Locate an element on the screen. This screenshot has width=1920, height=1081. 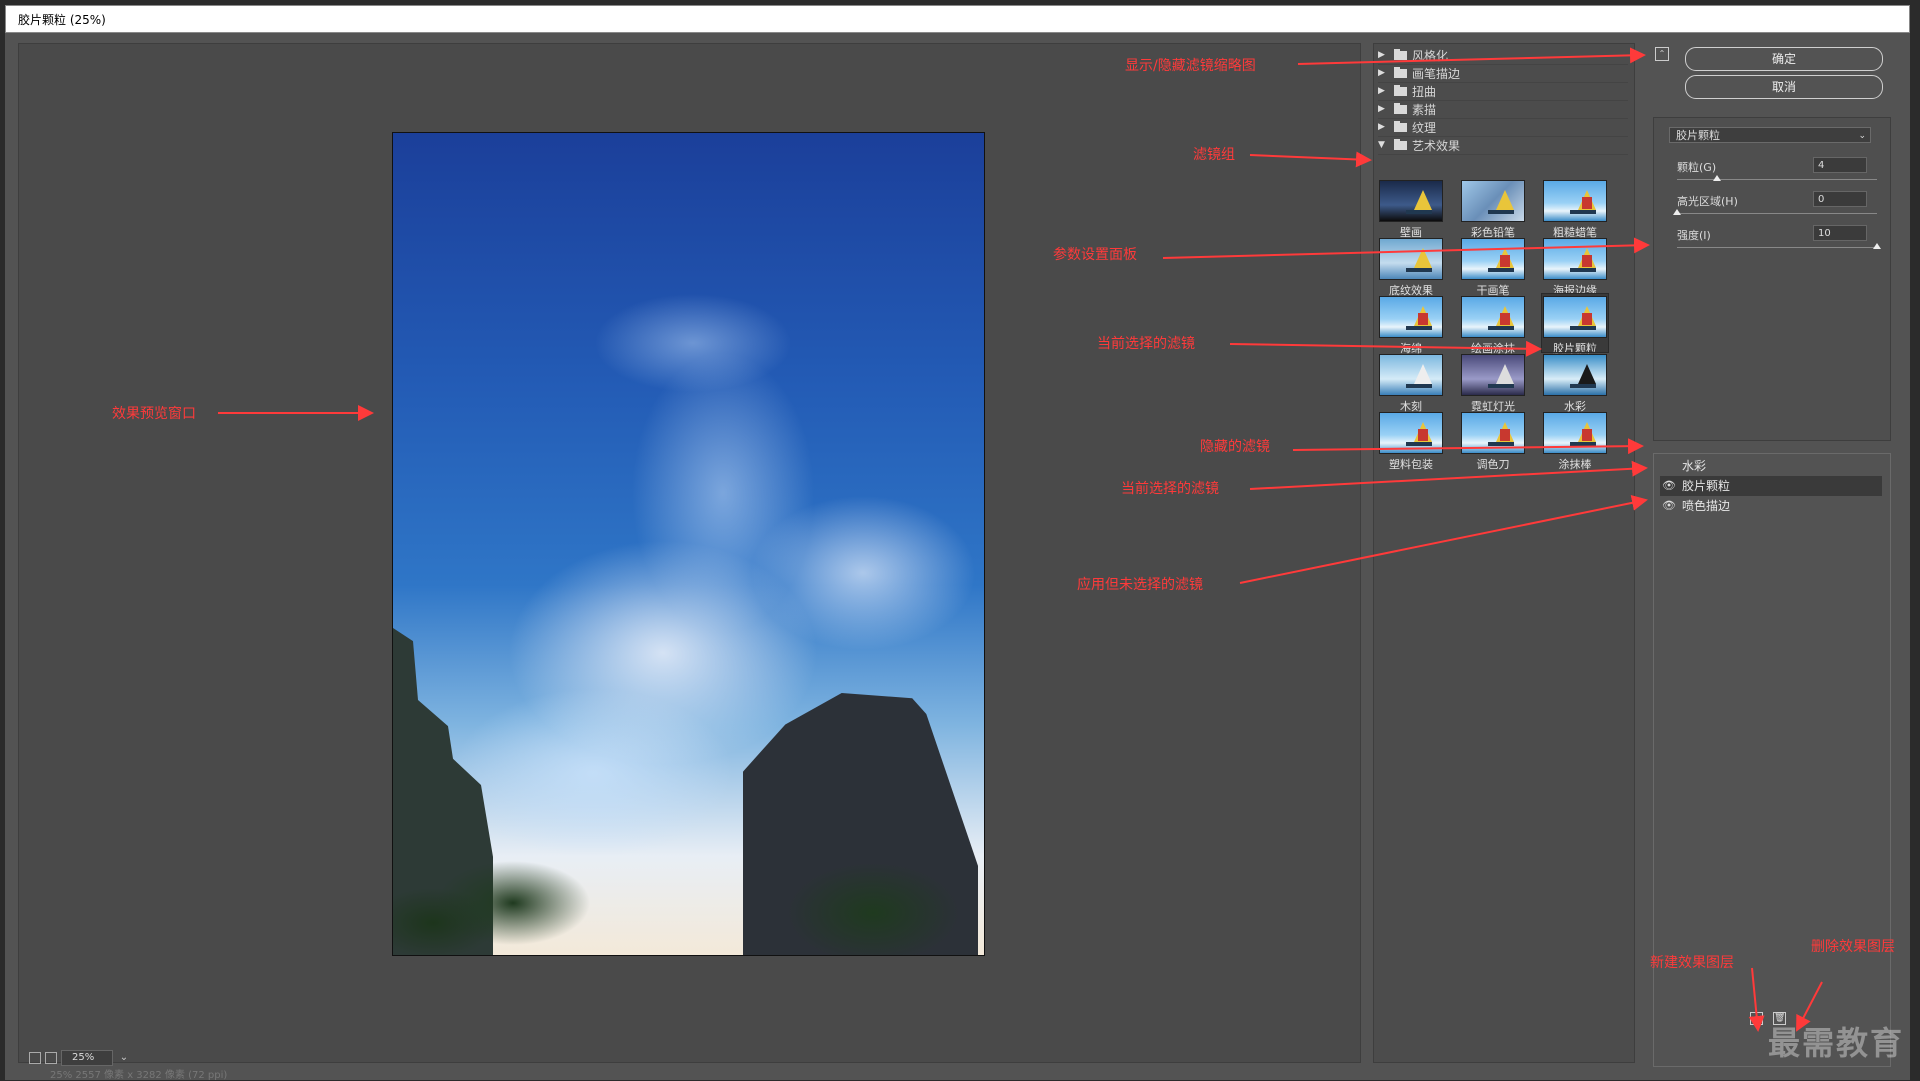
zoom-out-icon is located at coordinates (35, 1058).